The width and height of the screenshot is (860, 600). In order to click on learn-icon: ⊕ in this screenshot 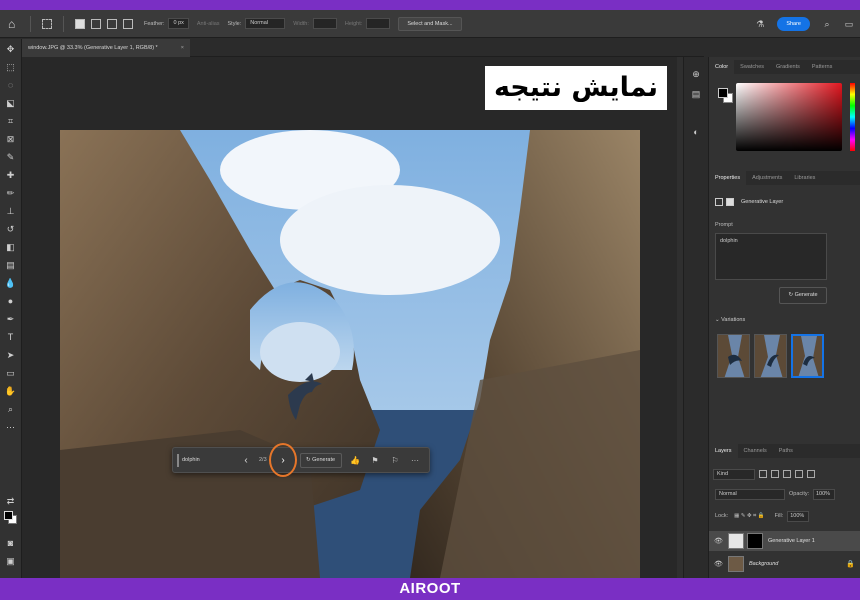, I will do `click(696, 74)`.